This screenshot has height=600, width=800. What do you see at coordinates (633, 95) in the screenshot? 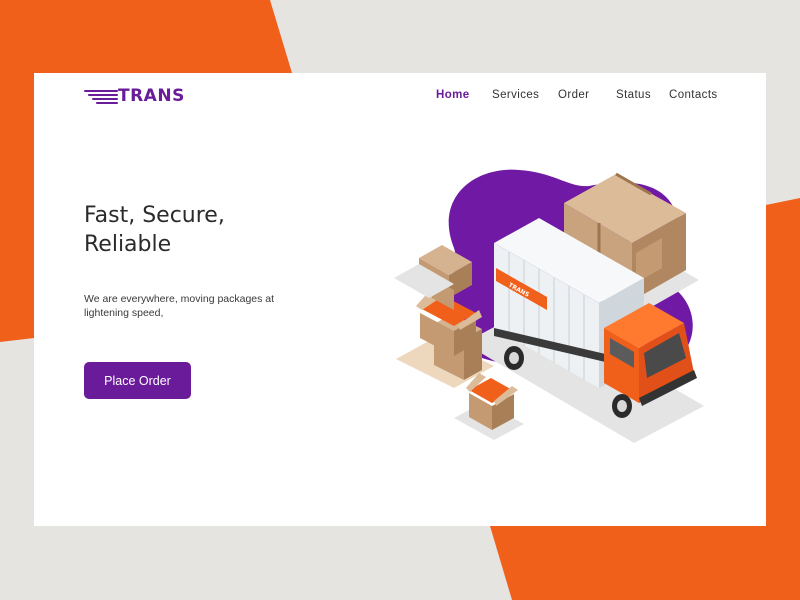
I see `nav-status: Status` at bounding box center [633, 95].